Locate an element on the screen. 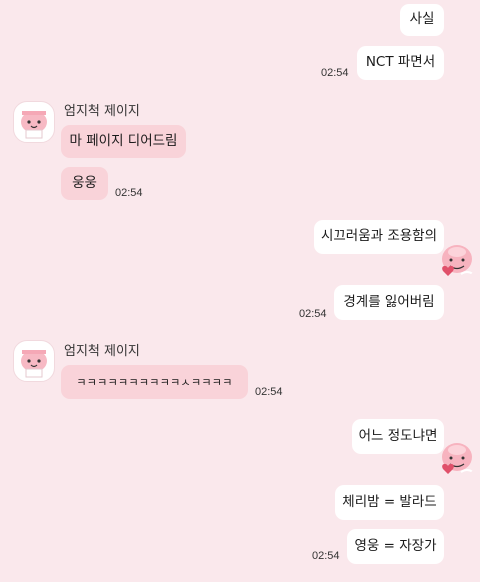 Image resolution: width=480 pixels, height=582 pixels. outgoing-message: NCT 파면서 is located at coordinates (400, 63).